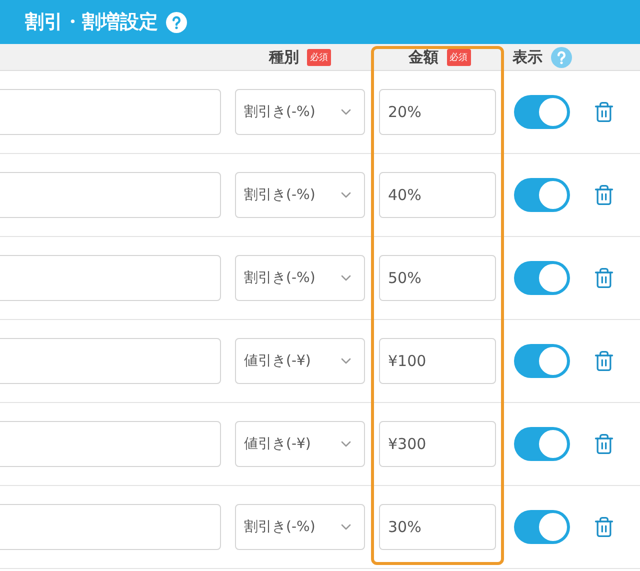  I want to click on amount-field: 20%, so click(437, 112).